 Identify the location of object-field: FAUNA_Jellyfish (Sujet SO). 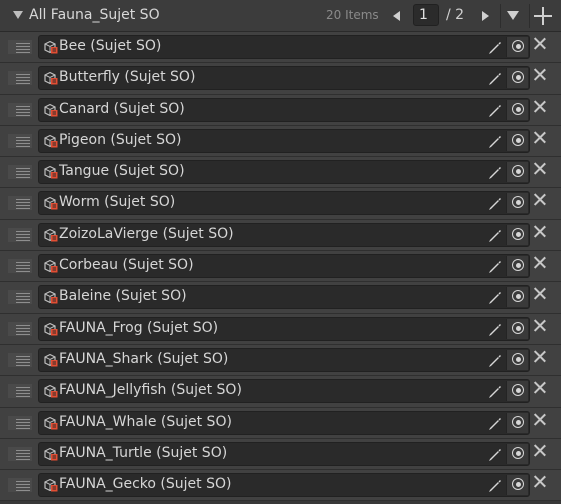
(284, 391).